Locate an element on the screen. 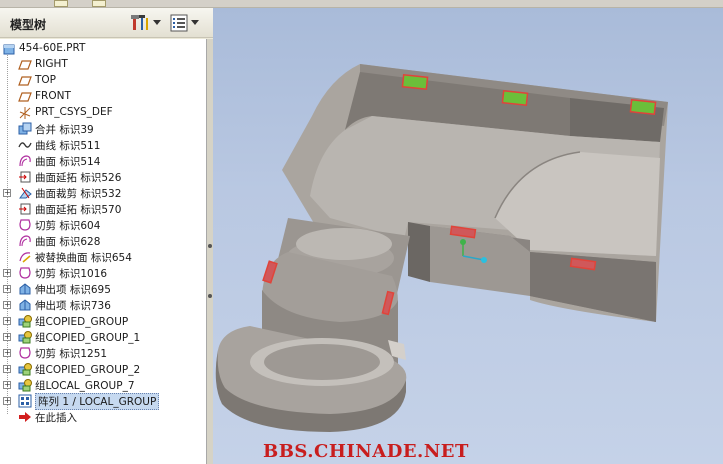  tree-item: 在此插入 is located at coordinates (103, 417).